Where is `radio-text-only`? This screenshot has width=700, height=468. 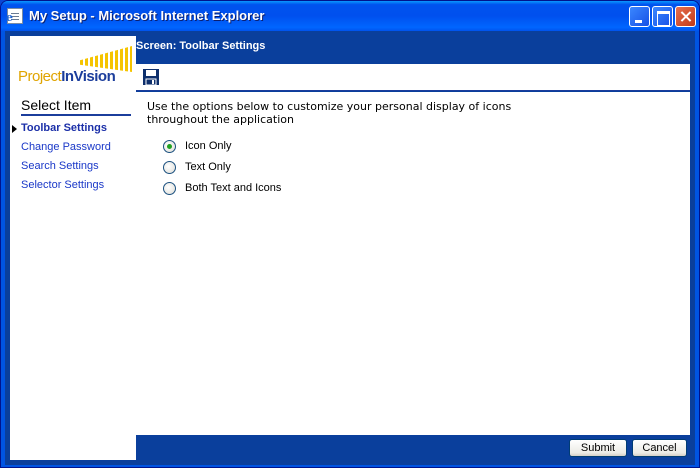 radio-text-only is located at coordinates (169, 167).